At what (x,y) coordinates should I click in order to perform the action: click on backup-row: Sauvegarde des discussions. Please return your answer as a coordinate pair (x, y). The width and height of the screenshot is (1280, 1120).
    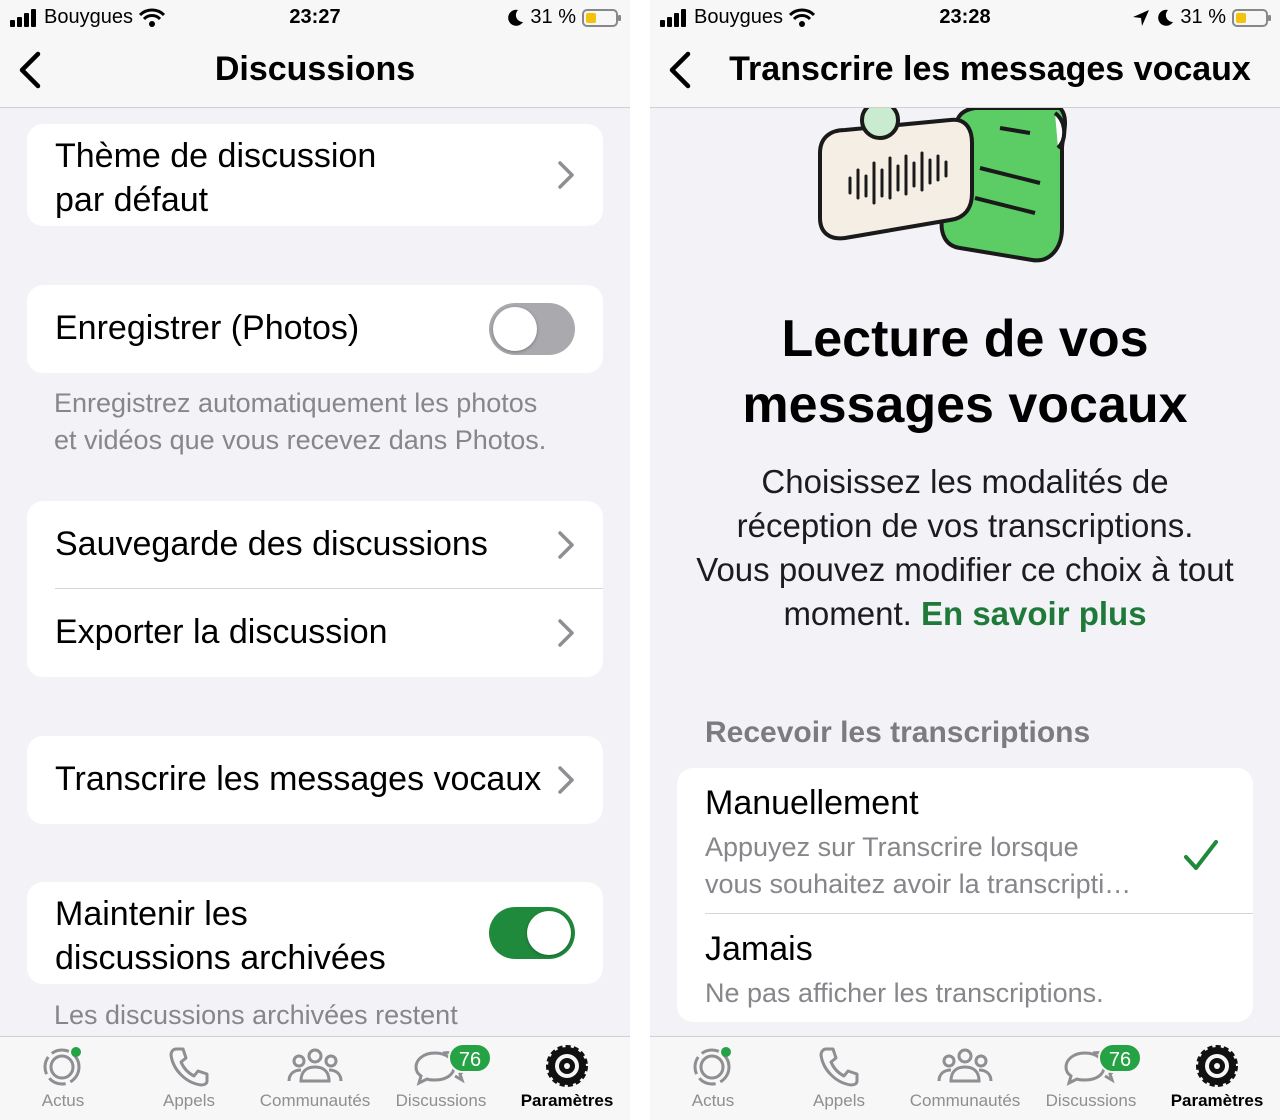
    Looking at the image, I should click on (315, 545).